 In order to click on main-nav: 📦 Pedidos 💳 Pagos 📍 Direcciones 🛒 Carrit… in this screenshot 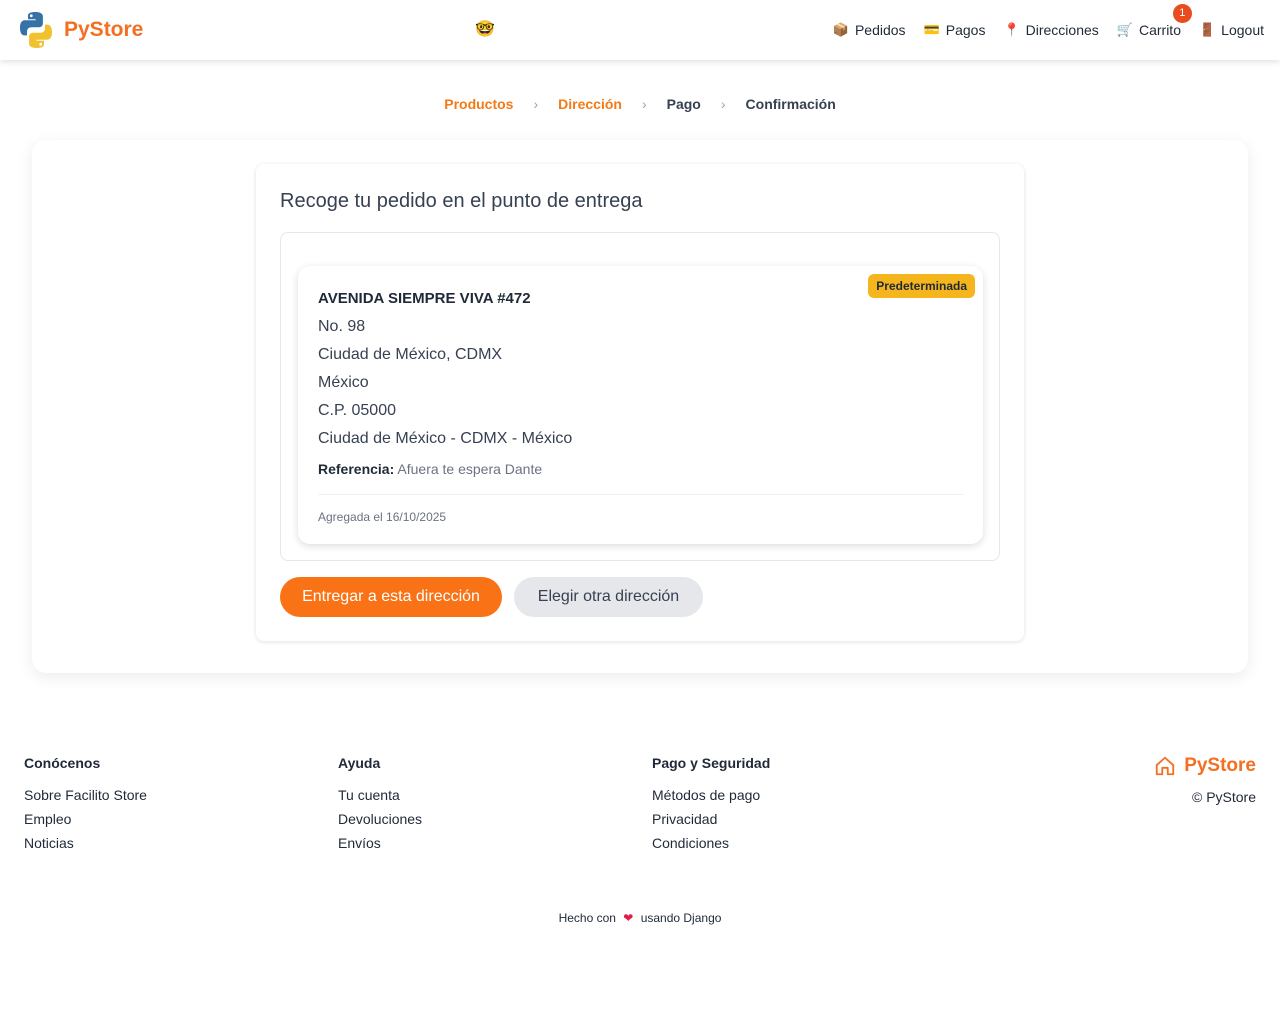, I will do `click(1039, 30)`.